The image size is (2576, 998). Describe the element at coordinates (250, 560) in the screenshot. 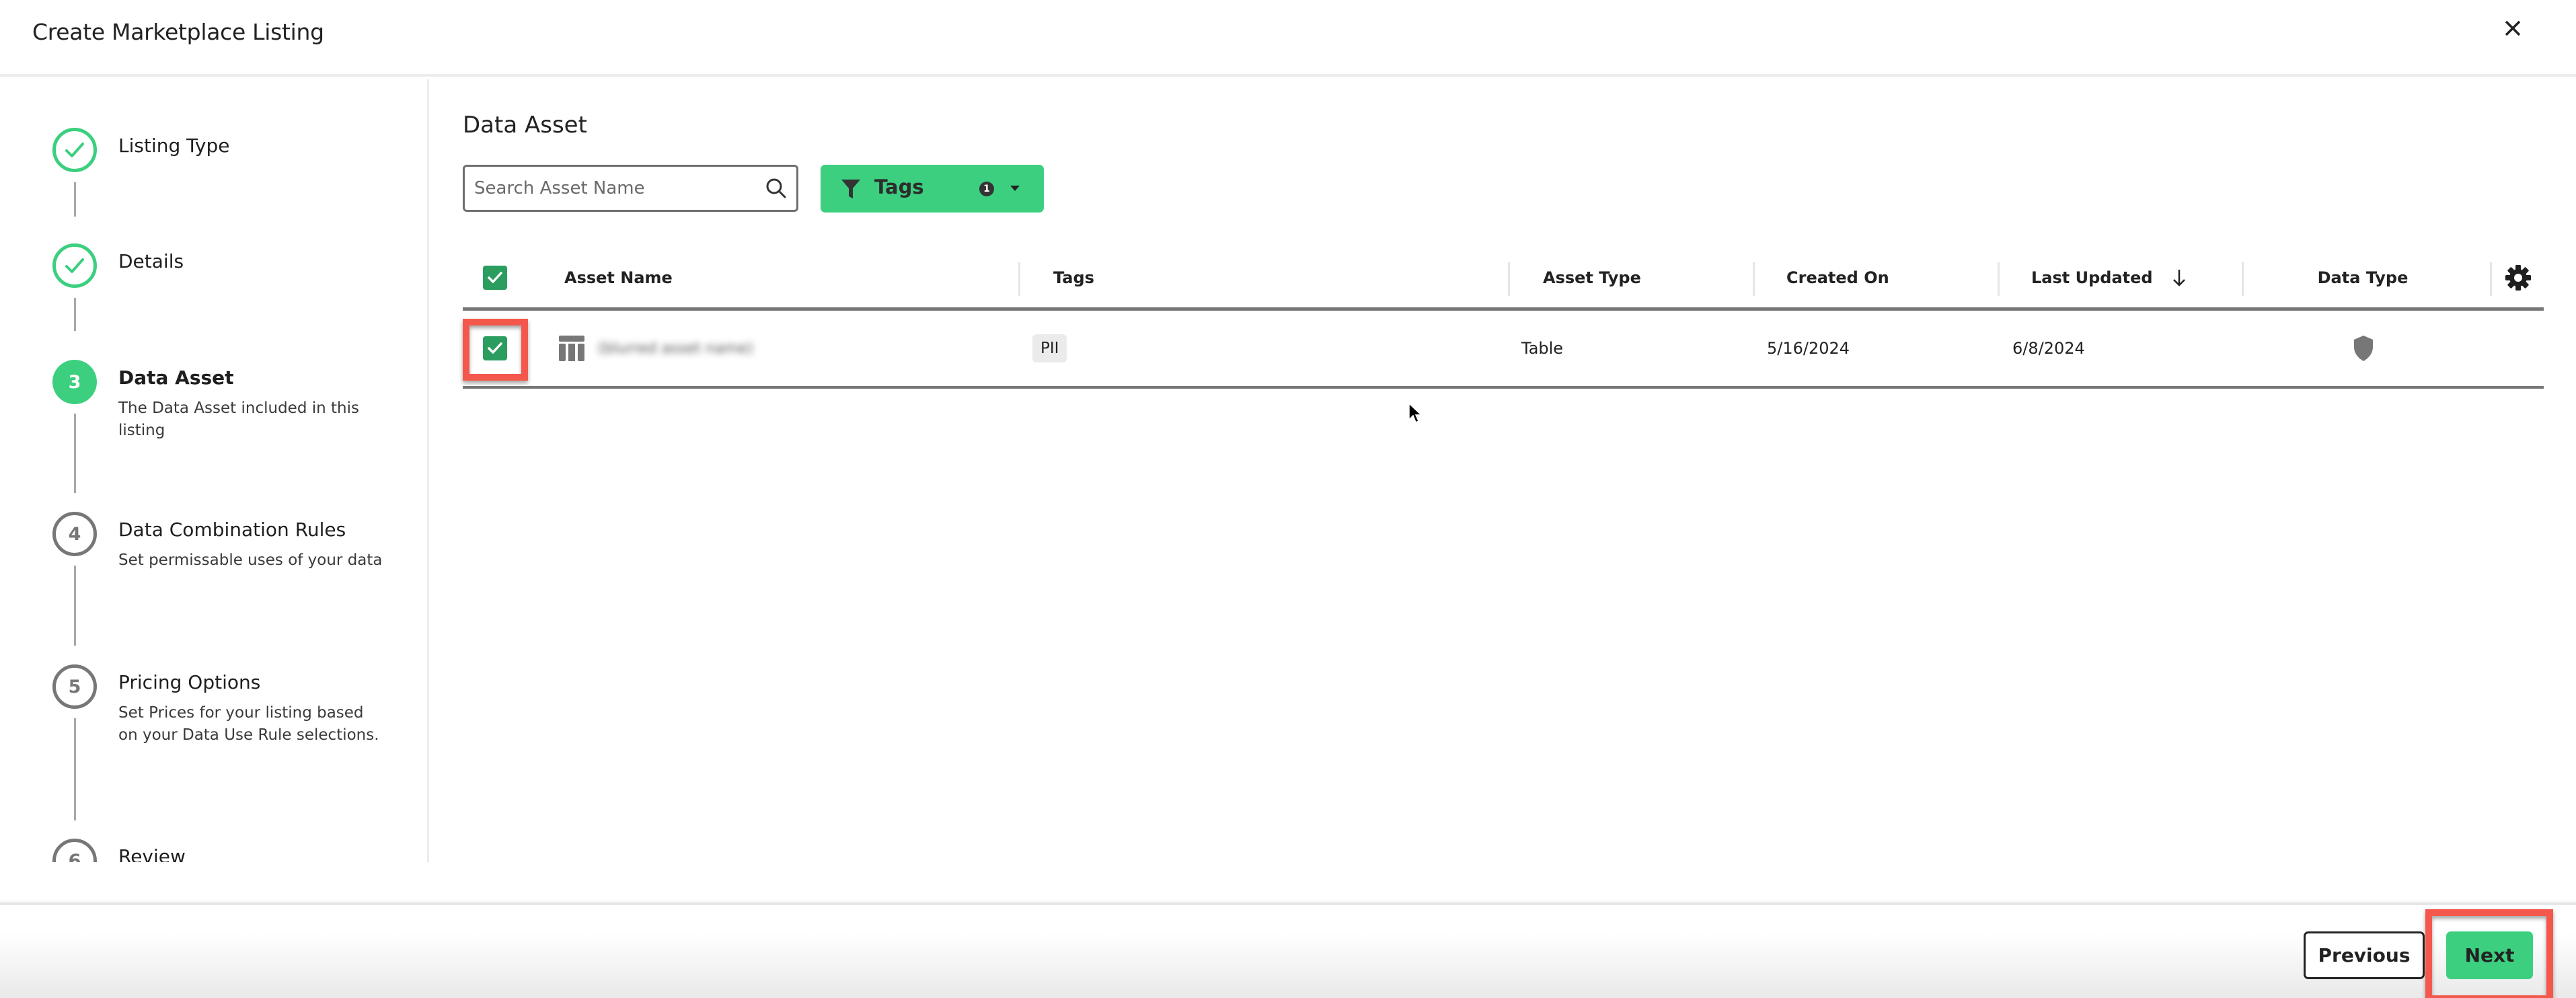

I see `step-description: Set permissable uses of your data` at that location.